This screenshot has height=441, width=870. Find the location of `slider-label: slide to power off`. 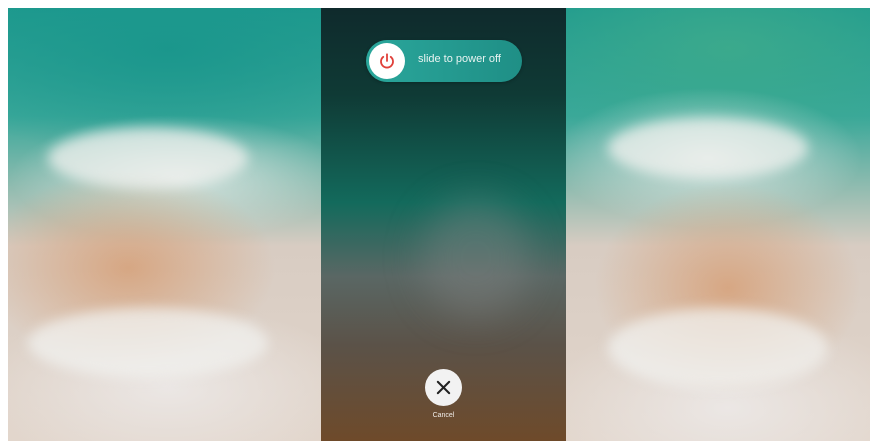

slider-label: slide to power off is located at coordinates (459, 59).